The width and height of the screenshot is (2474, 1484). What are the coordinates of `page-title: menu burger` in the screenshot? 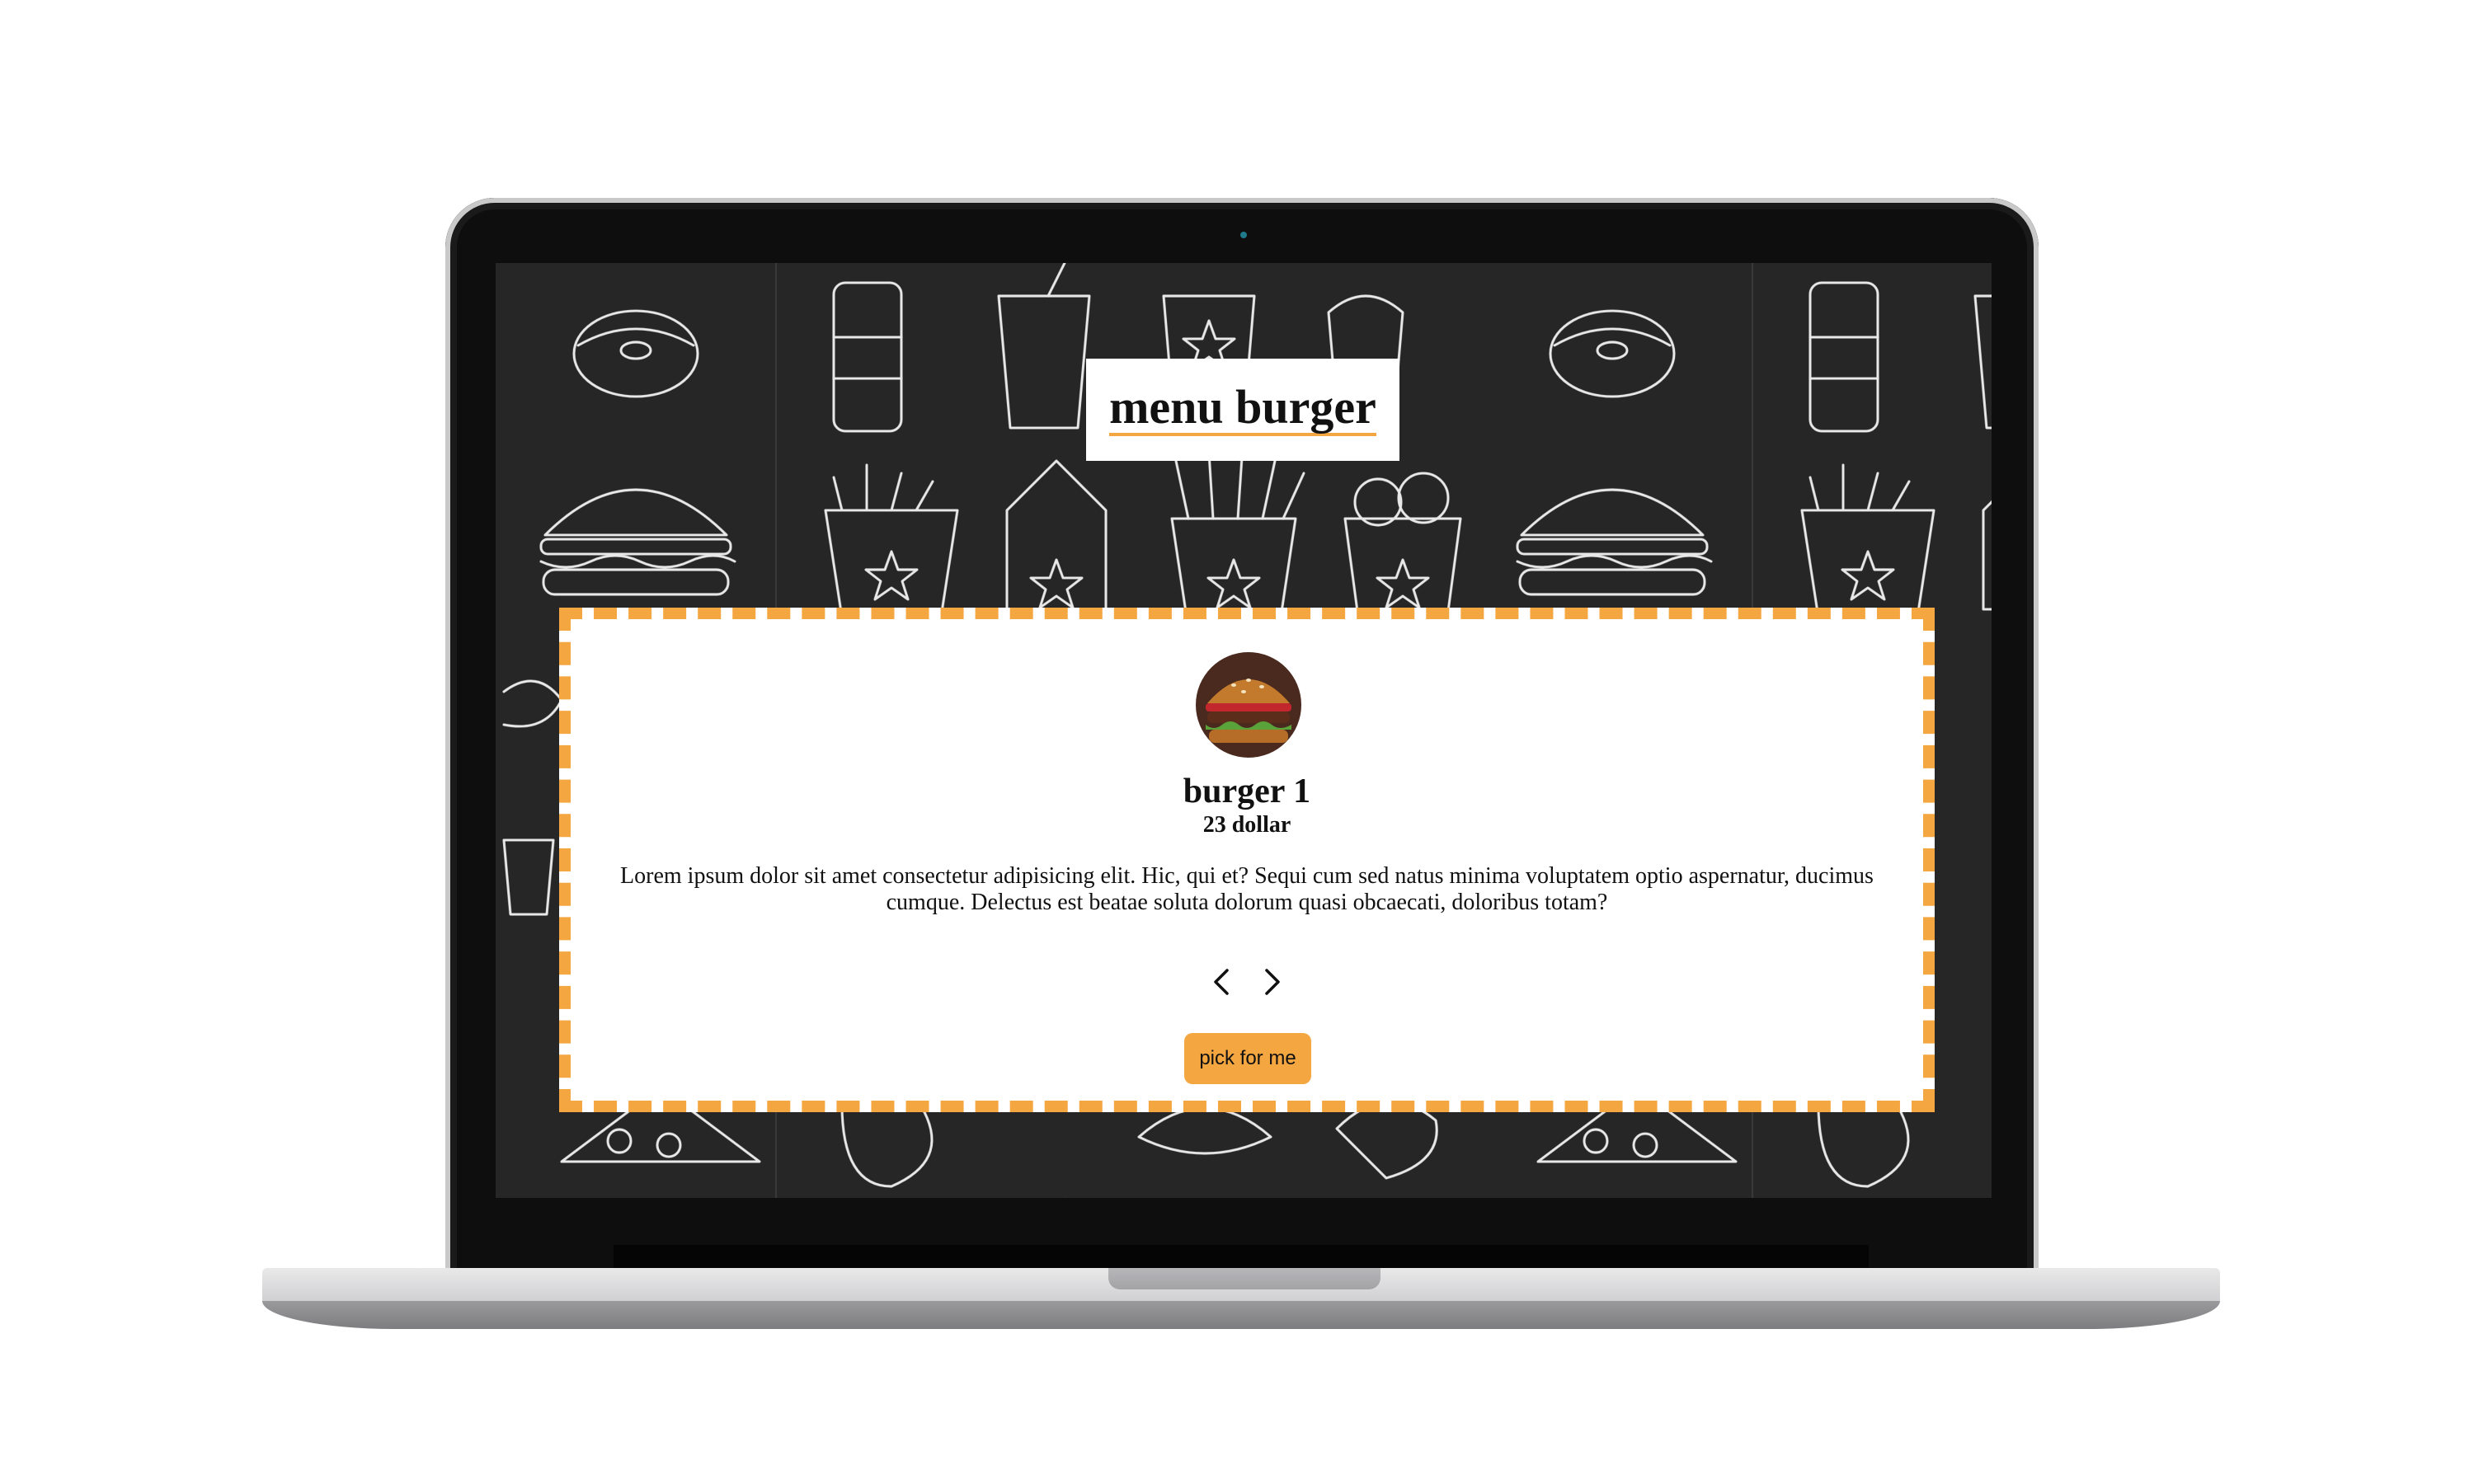 It's located at (1242, 409).